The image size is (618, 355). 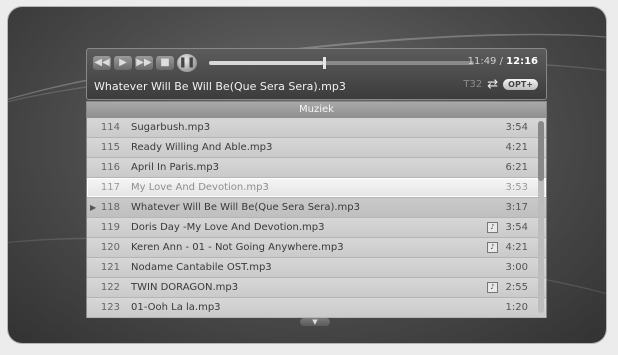 I want to click on transport-controls: ◀◀ ▶ ▶▶ ■ ❚❚, so click(x=145, y=63).